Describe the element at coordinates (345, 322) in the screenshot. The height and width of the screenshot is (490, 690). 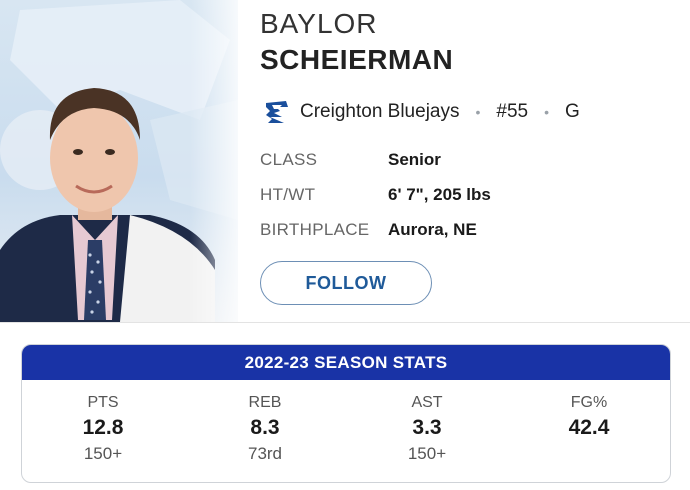
I see `divider` at that location.